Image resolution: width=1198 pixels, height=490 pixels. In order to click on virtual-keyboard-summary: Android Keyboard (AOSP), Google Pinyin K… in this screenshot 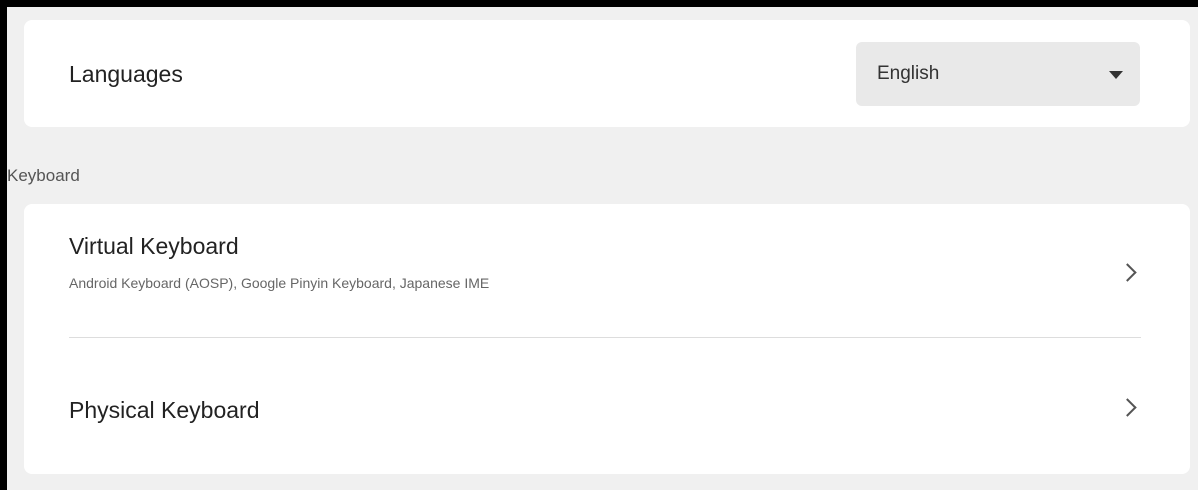, I will do `click(279, 283)`.